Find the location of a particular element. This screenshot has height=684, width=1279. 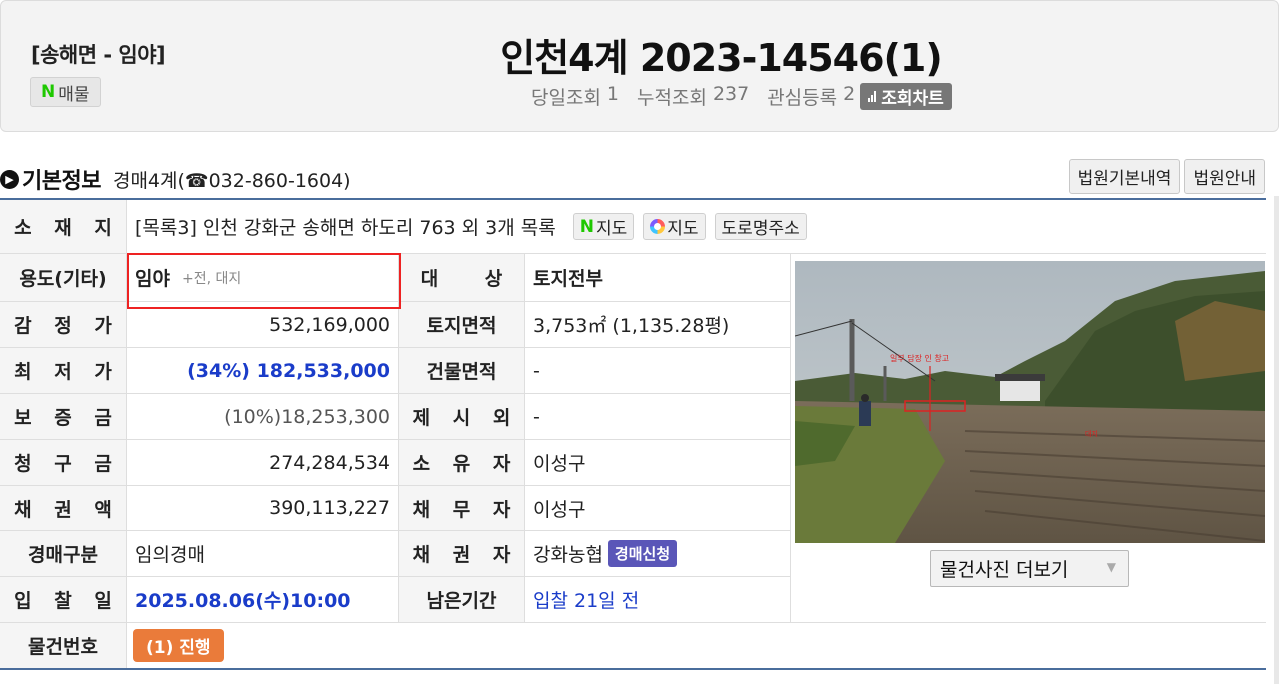

target-label: 대 상 is located at coordinates (462, 278).